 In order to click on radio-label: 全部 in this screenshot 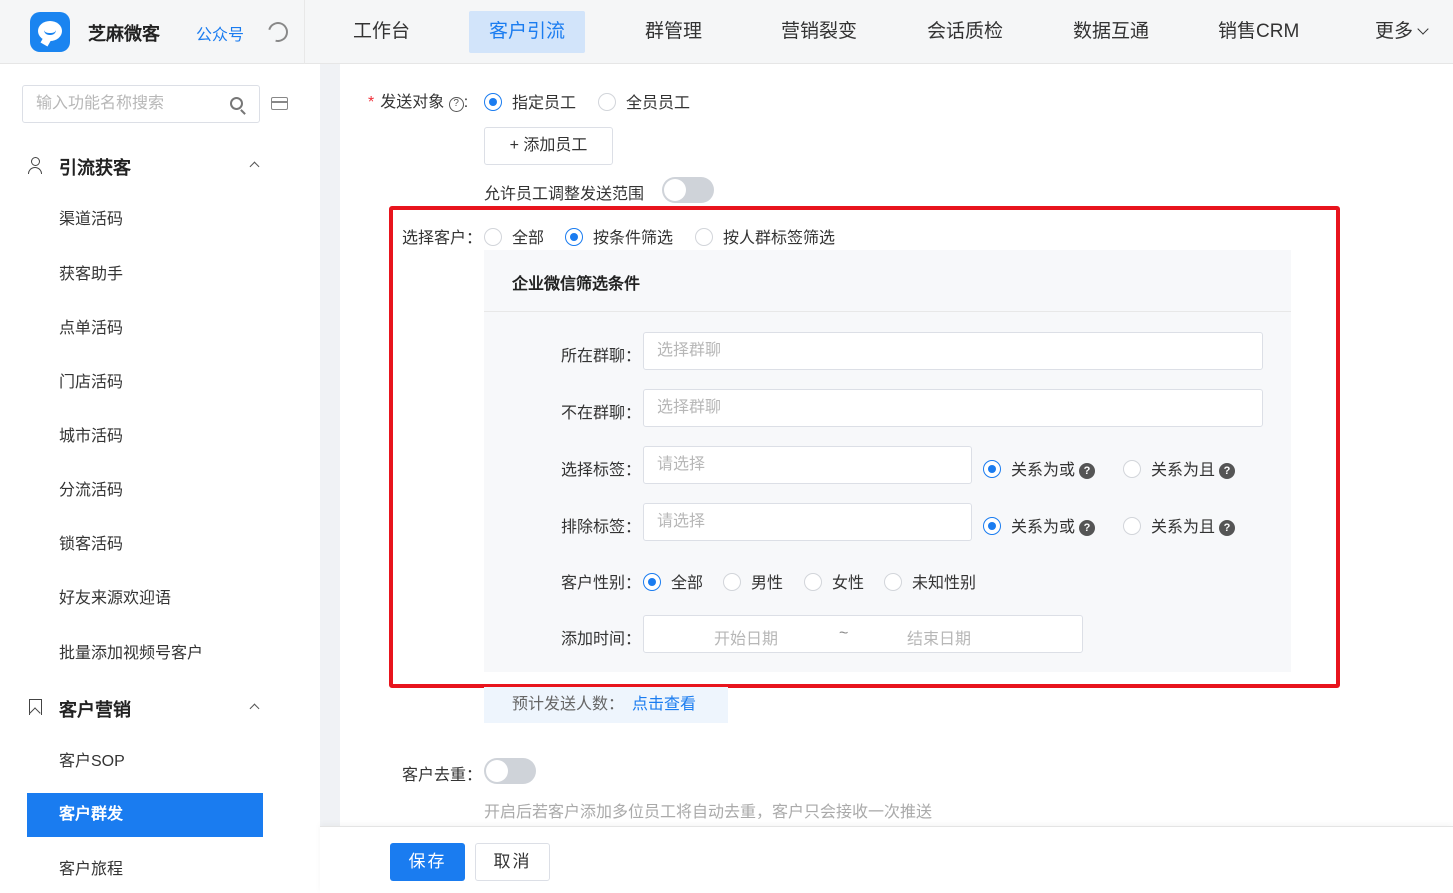, I will do `click(687, 583)`.